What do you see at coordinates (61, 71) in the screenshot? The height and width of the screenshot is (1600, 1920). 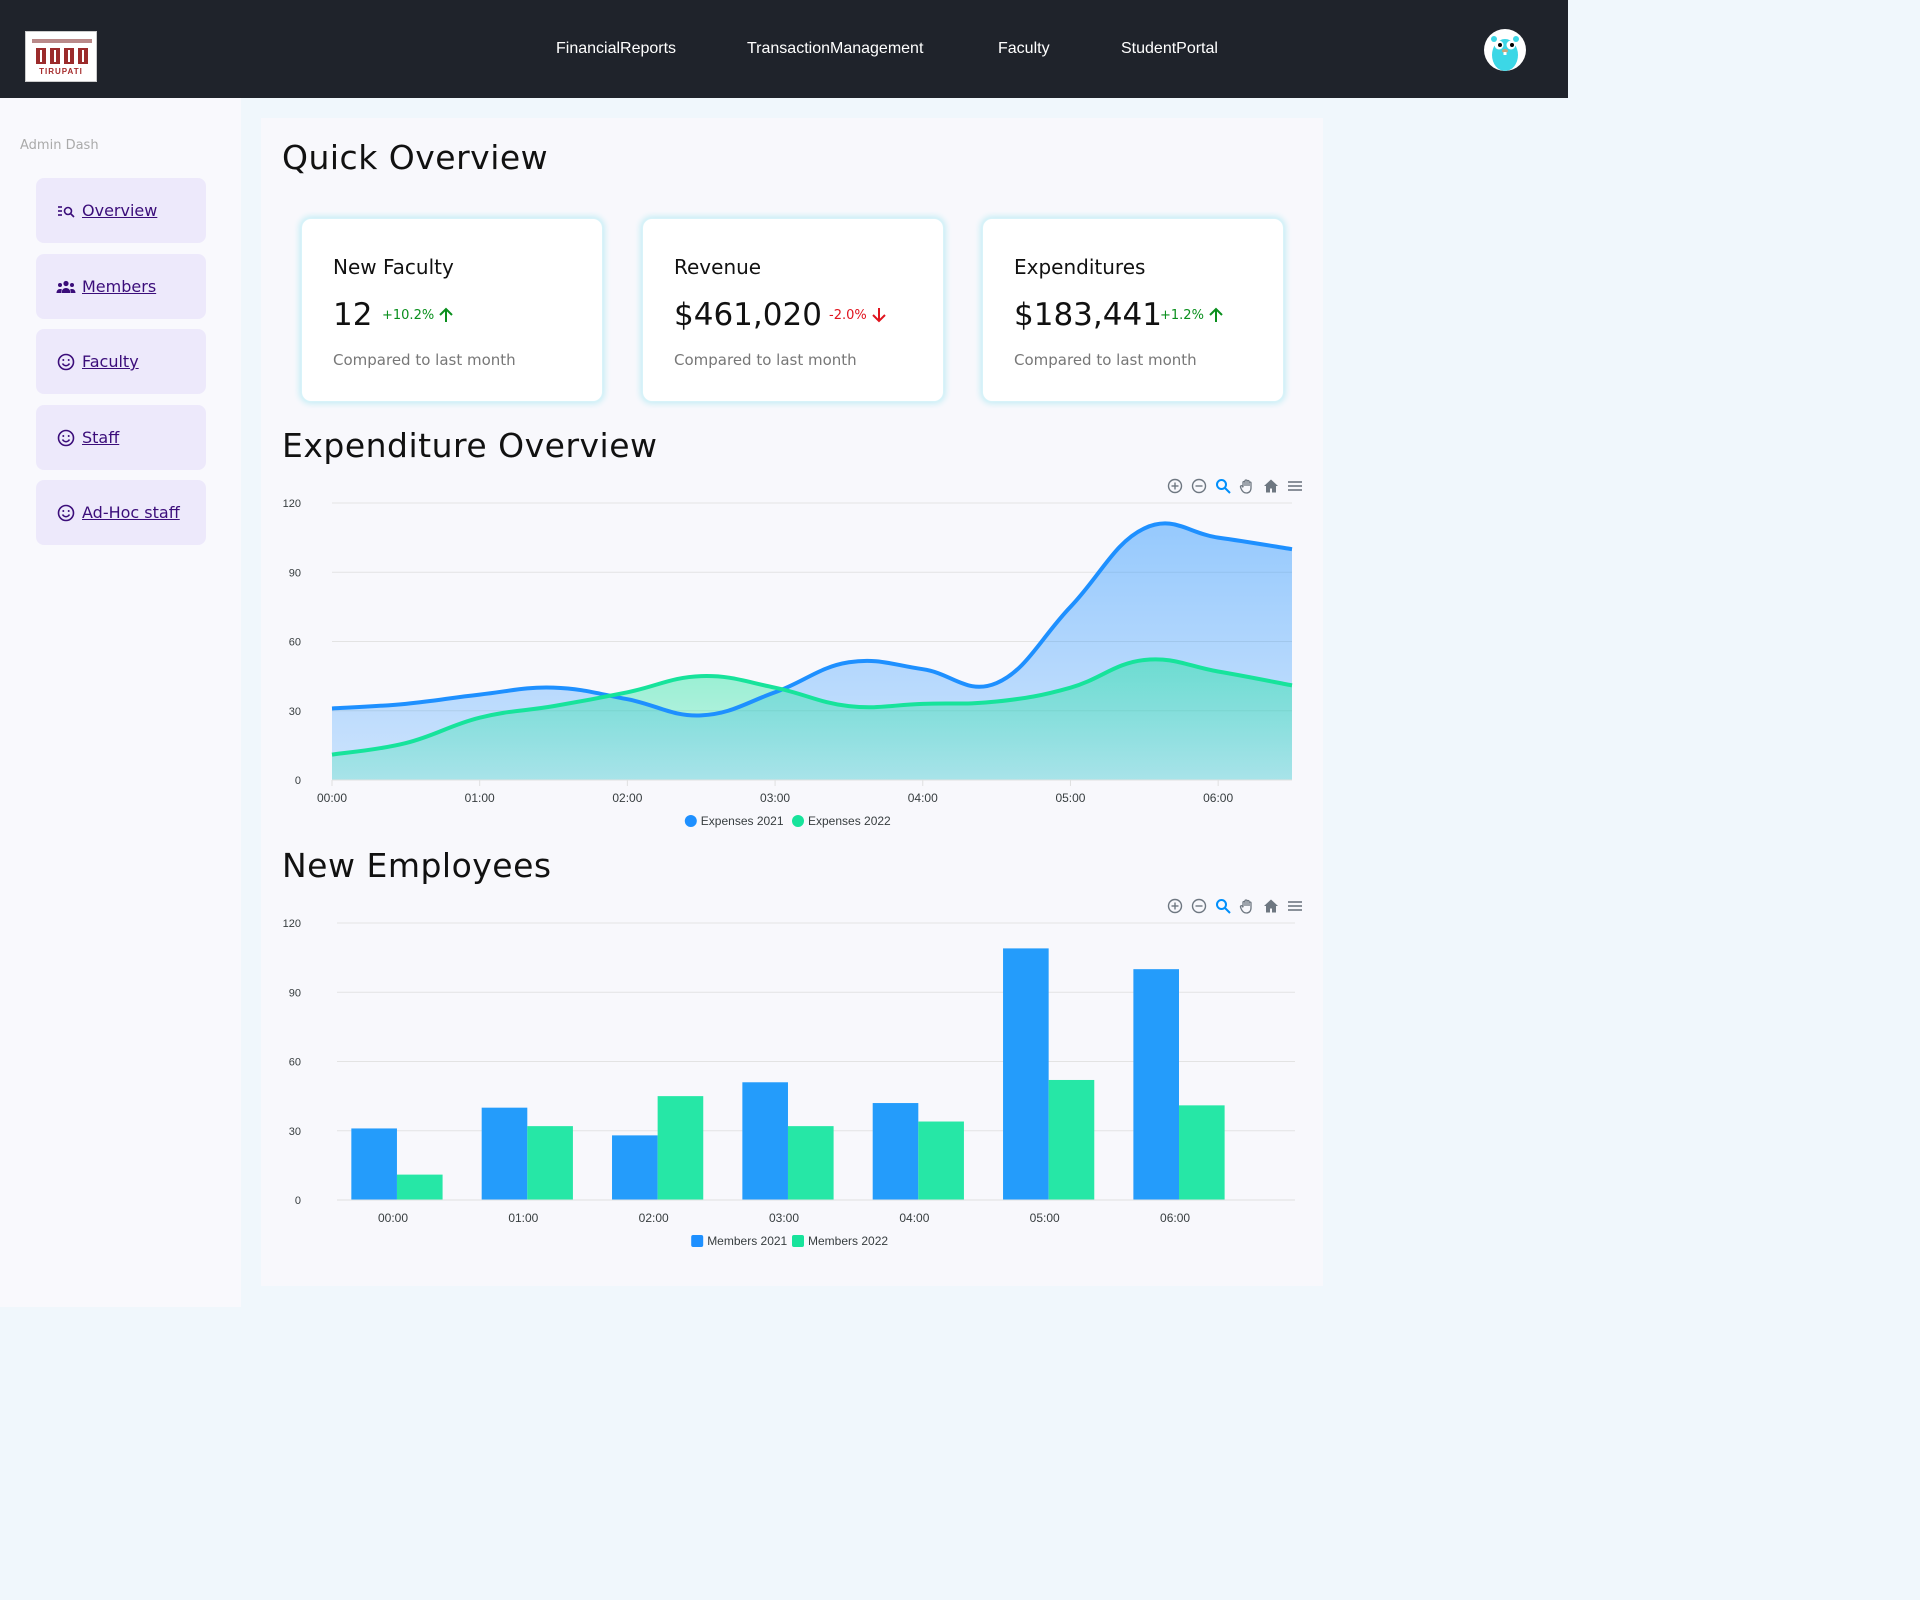 I see `logo-text: TIRUPATI` at bounding box center [61, 71].